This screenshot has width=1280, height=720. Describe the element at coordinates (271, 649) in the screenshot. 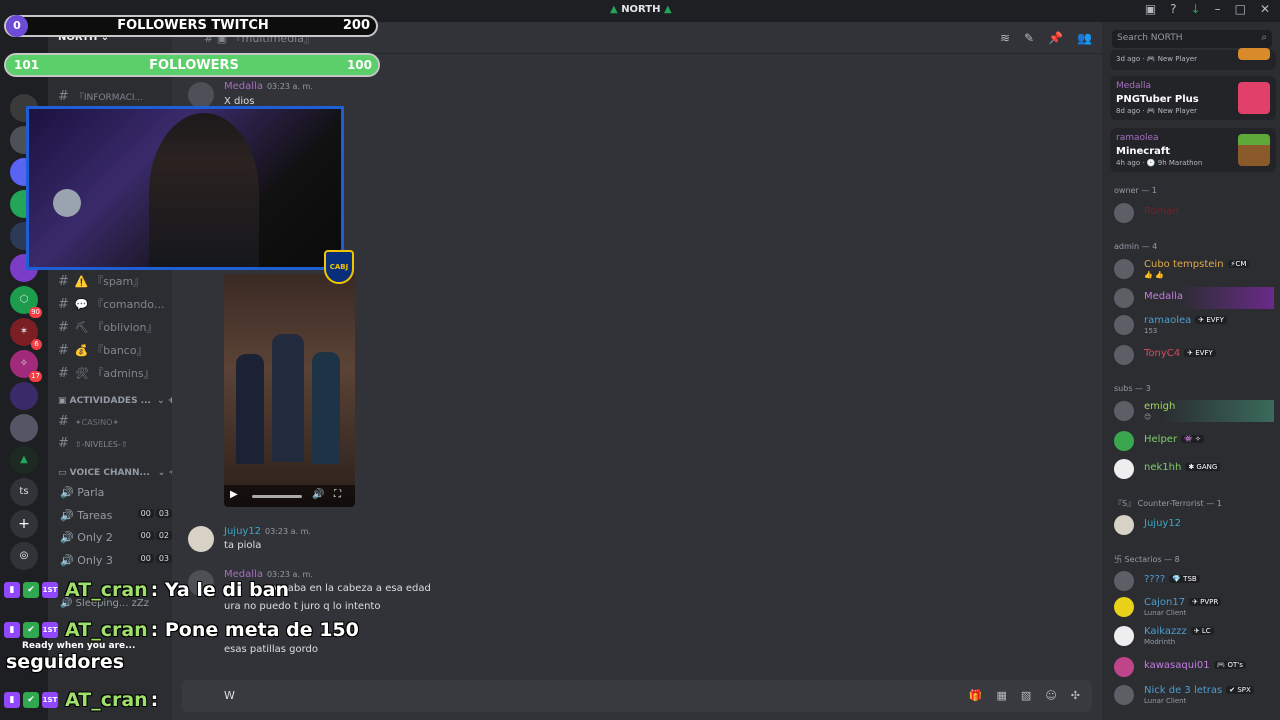

I see `message-text: esas patillas gordo` at that location.